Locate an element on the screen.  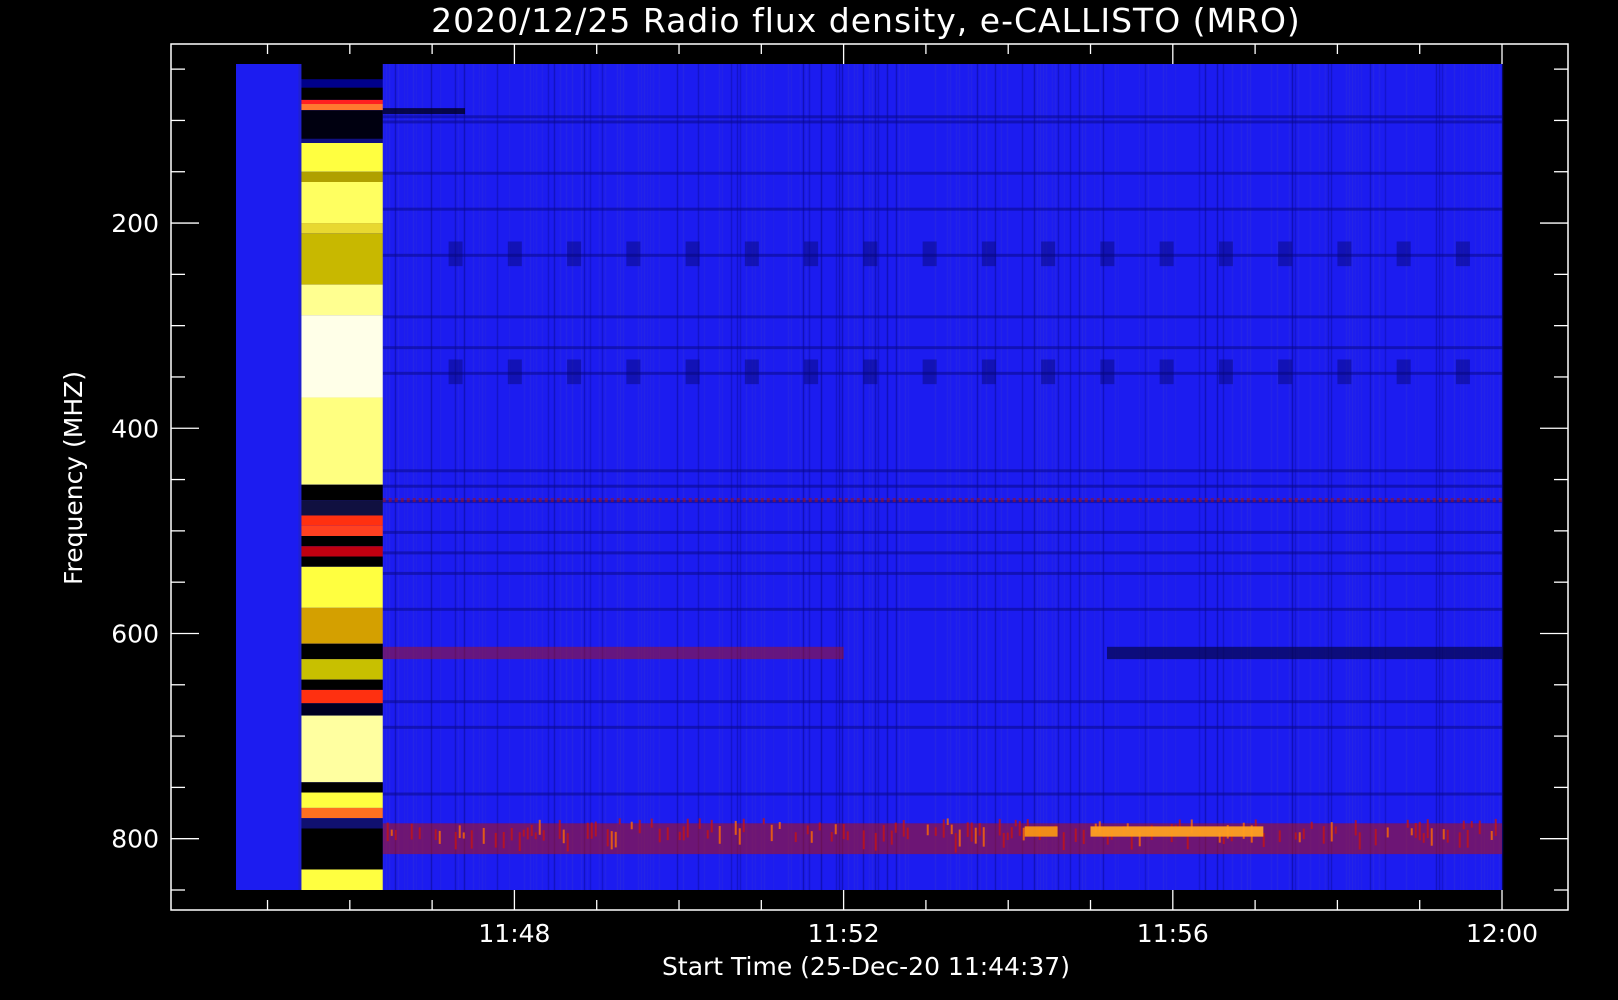
bright-burst is located at coordinates (1177, 831).